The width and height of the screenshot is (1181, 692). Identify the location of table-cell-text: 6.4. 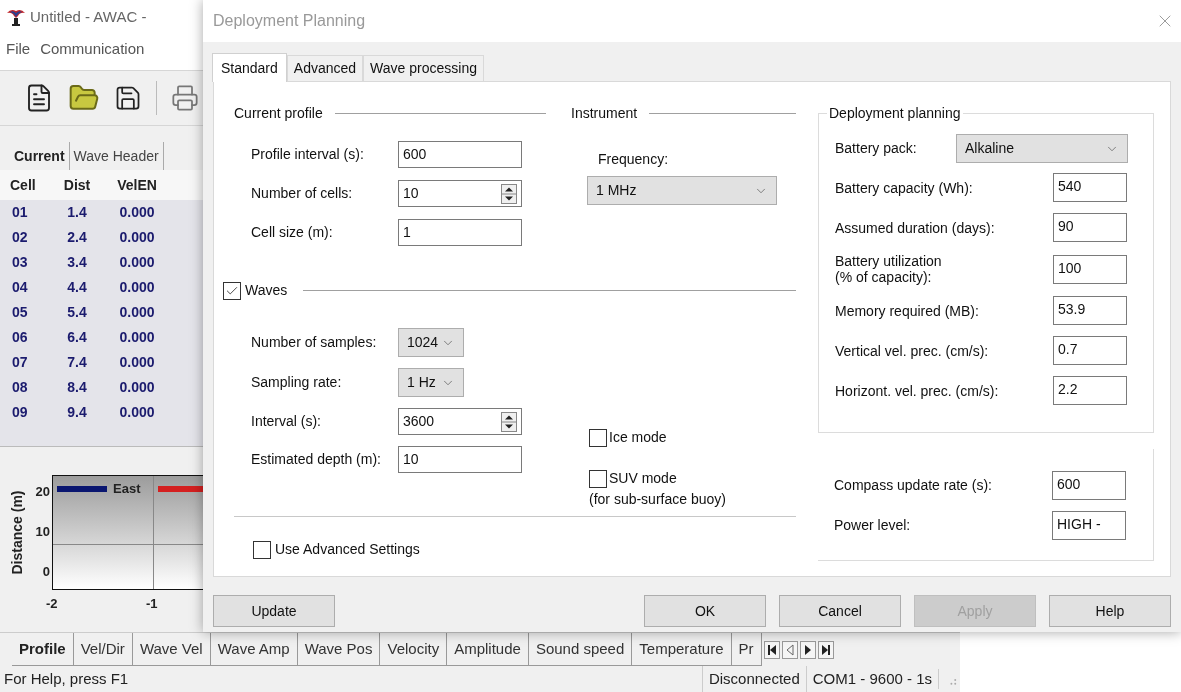
(77, 337).